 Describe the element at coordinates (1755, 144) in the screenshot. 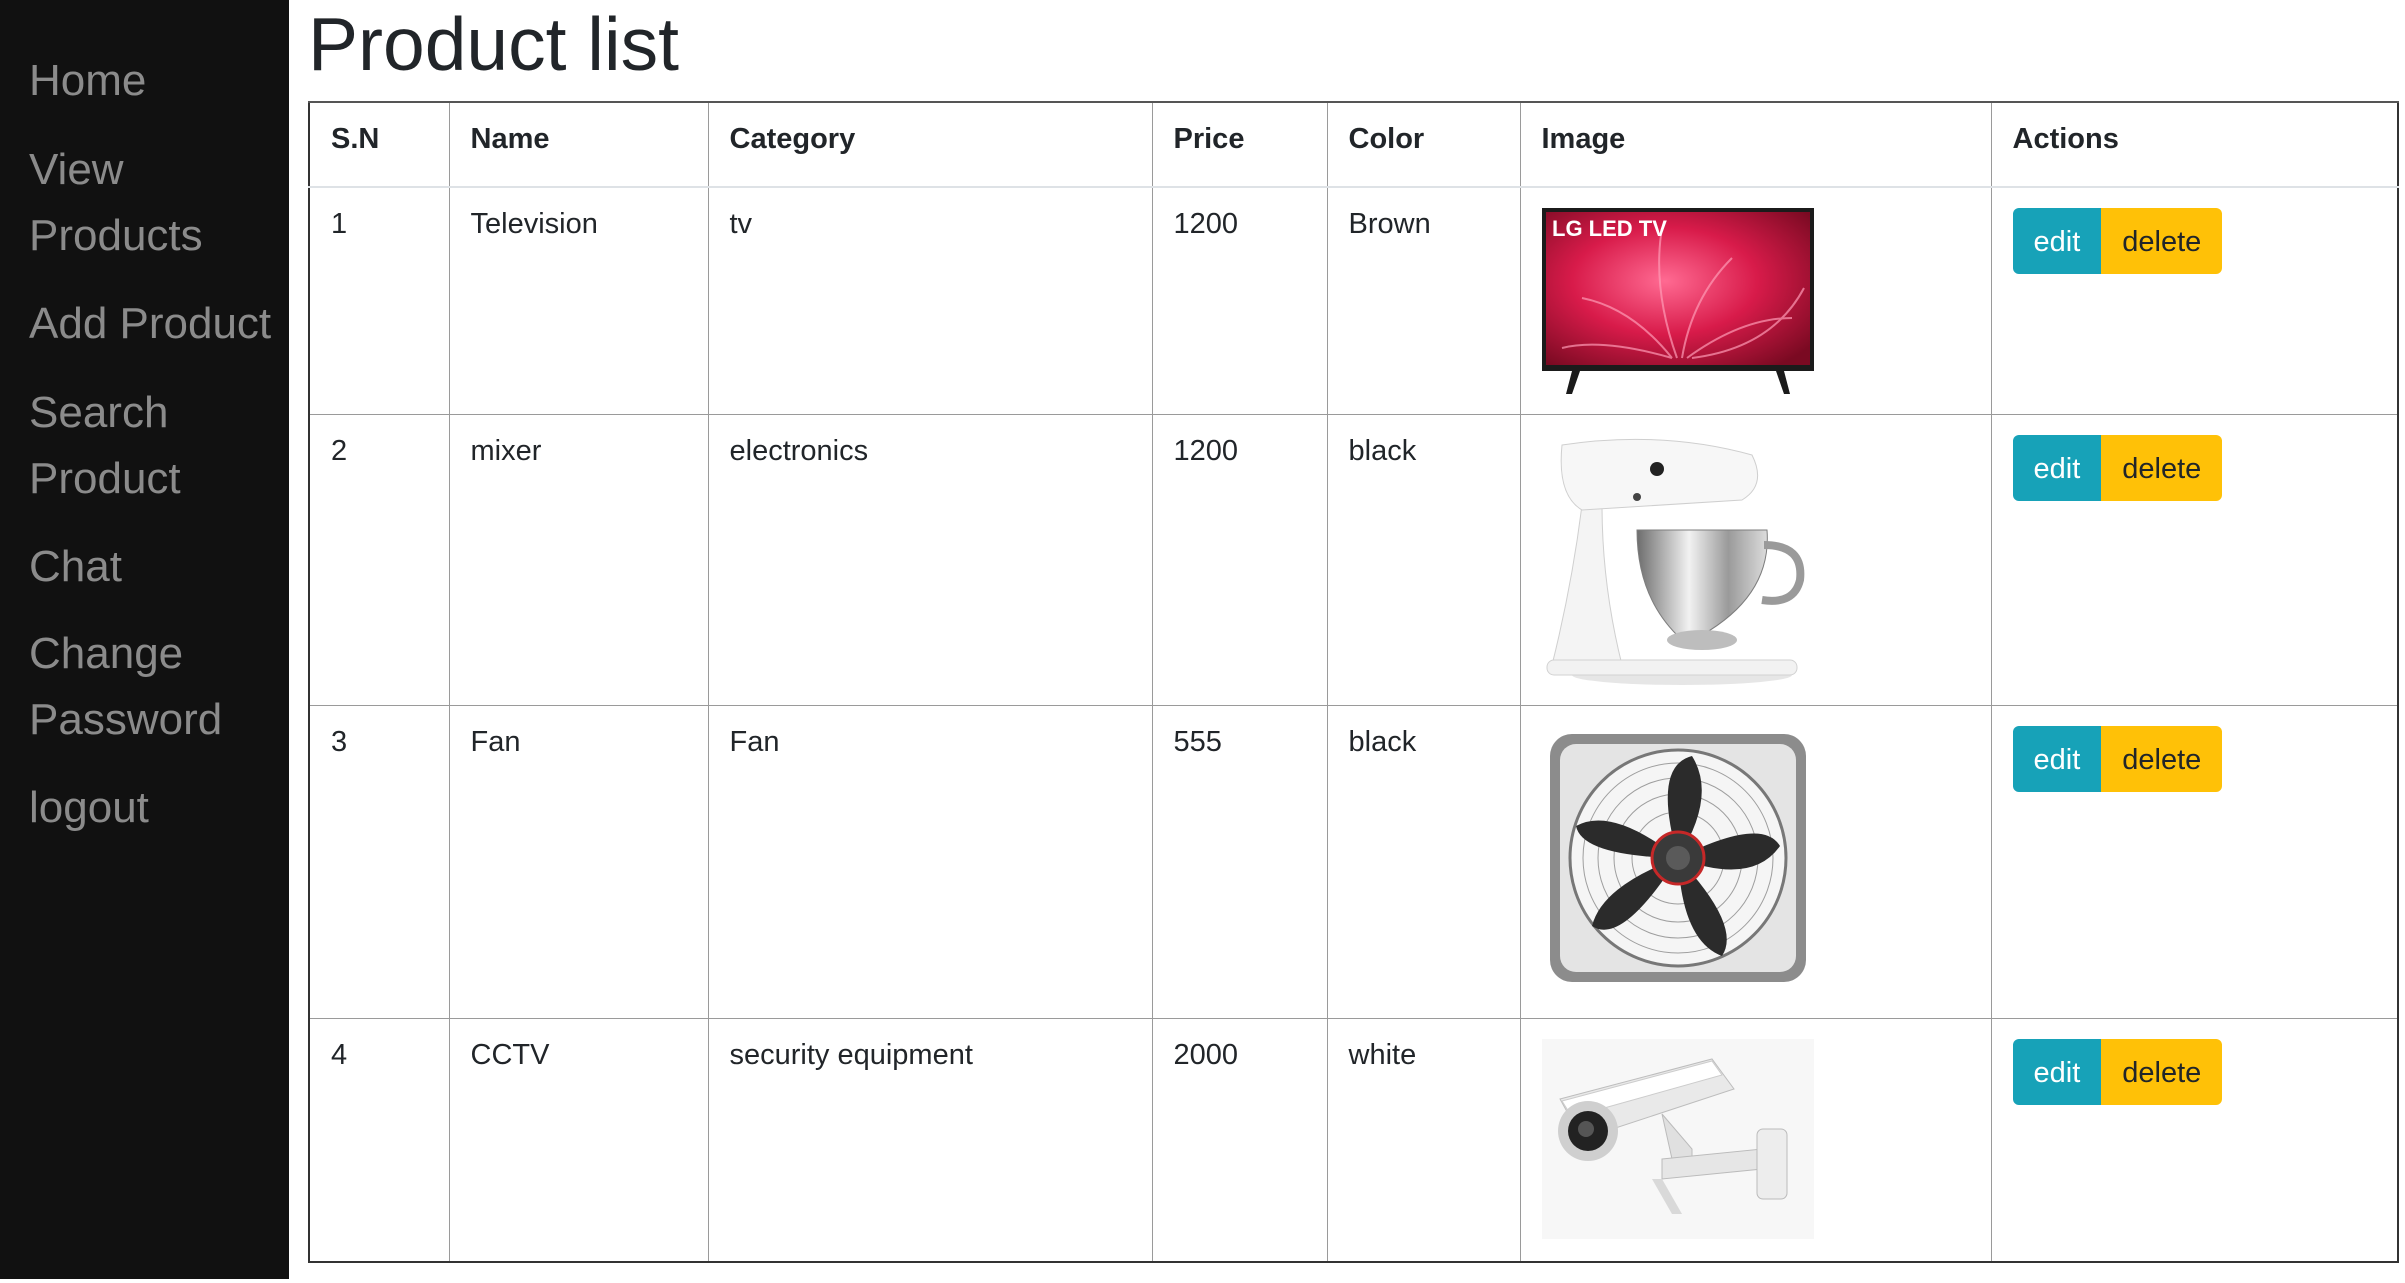

I see `column-header-image: Image` at that location.